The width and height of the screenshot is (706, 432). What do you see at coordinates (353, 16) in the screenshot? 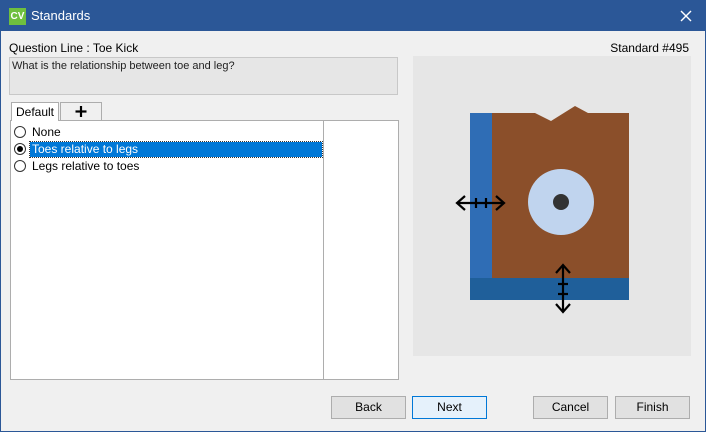
I see `title-bar: CV Standards` at bounding box center [353, 16].